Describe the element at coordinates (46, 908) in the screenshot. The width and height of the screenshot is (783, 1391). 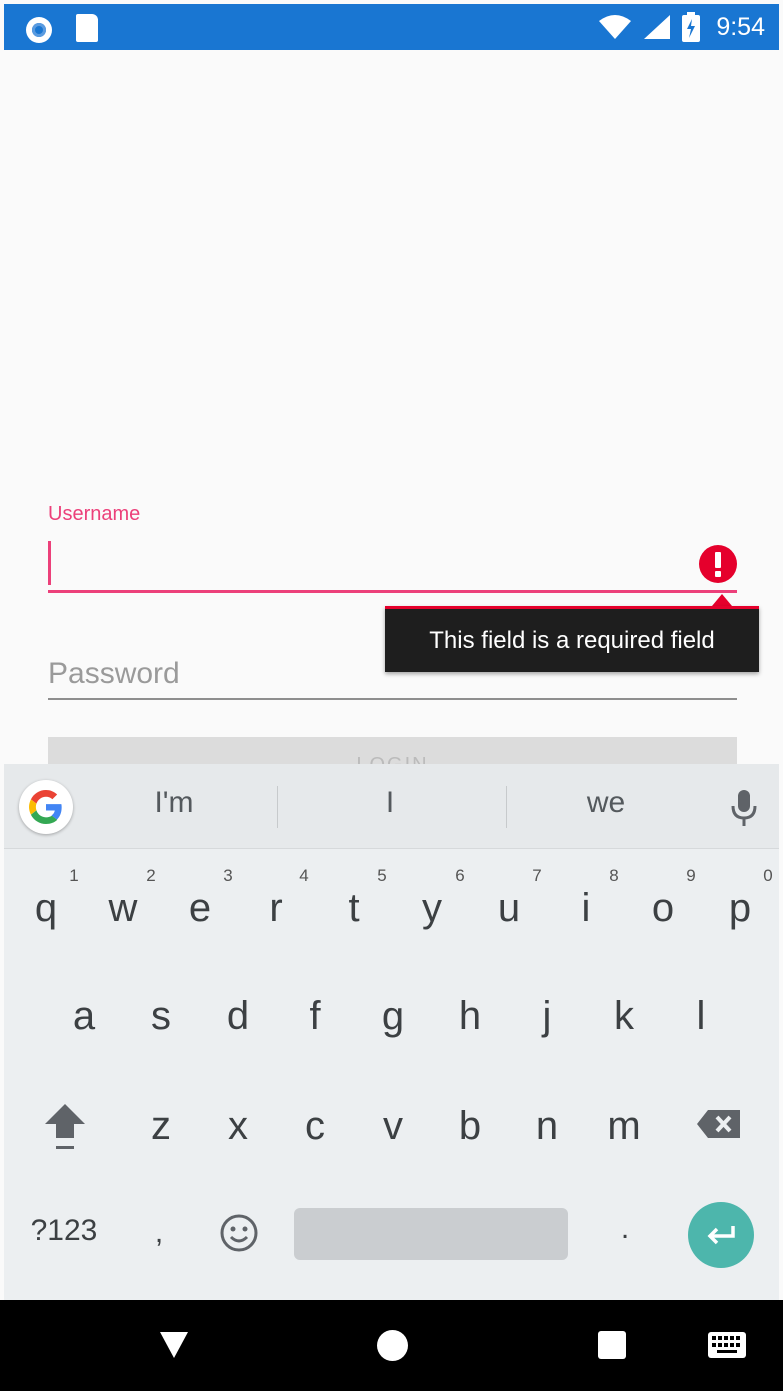
I see `key-q: q` at that location.